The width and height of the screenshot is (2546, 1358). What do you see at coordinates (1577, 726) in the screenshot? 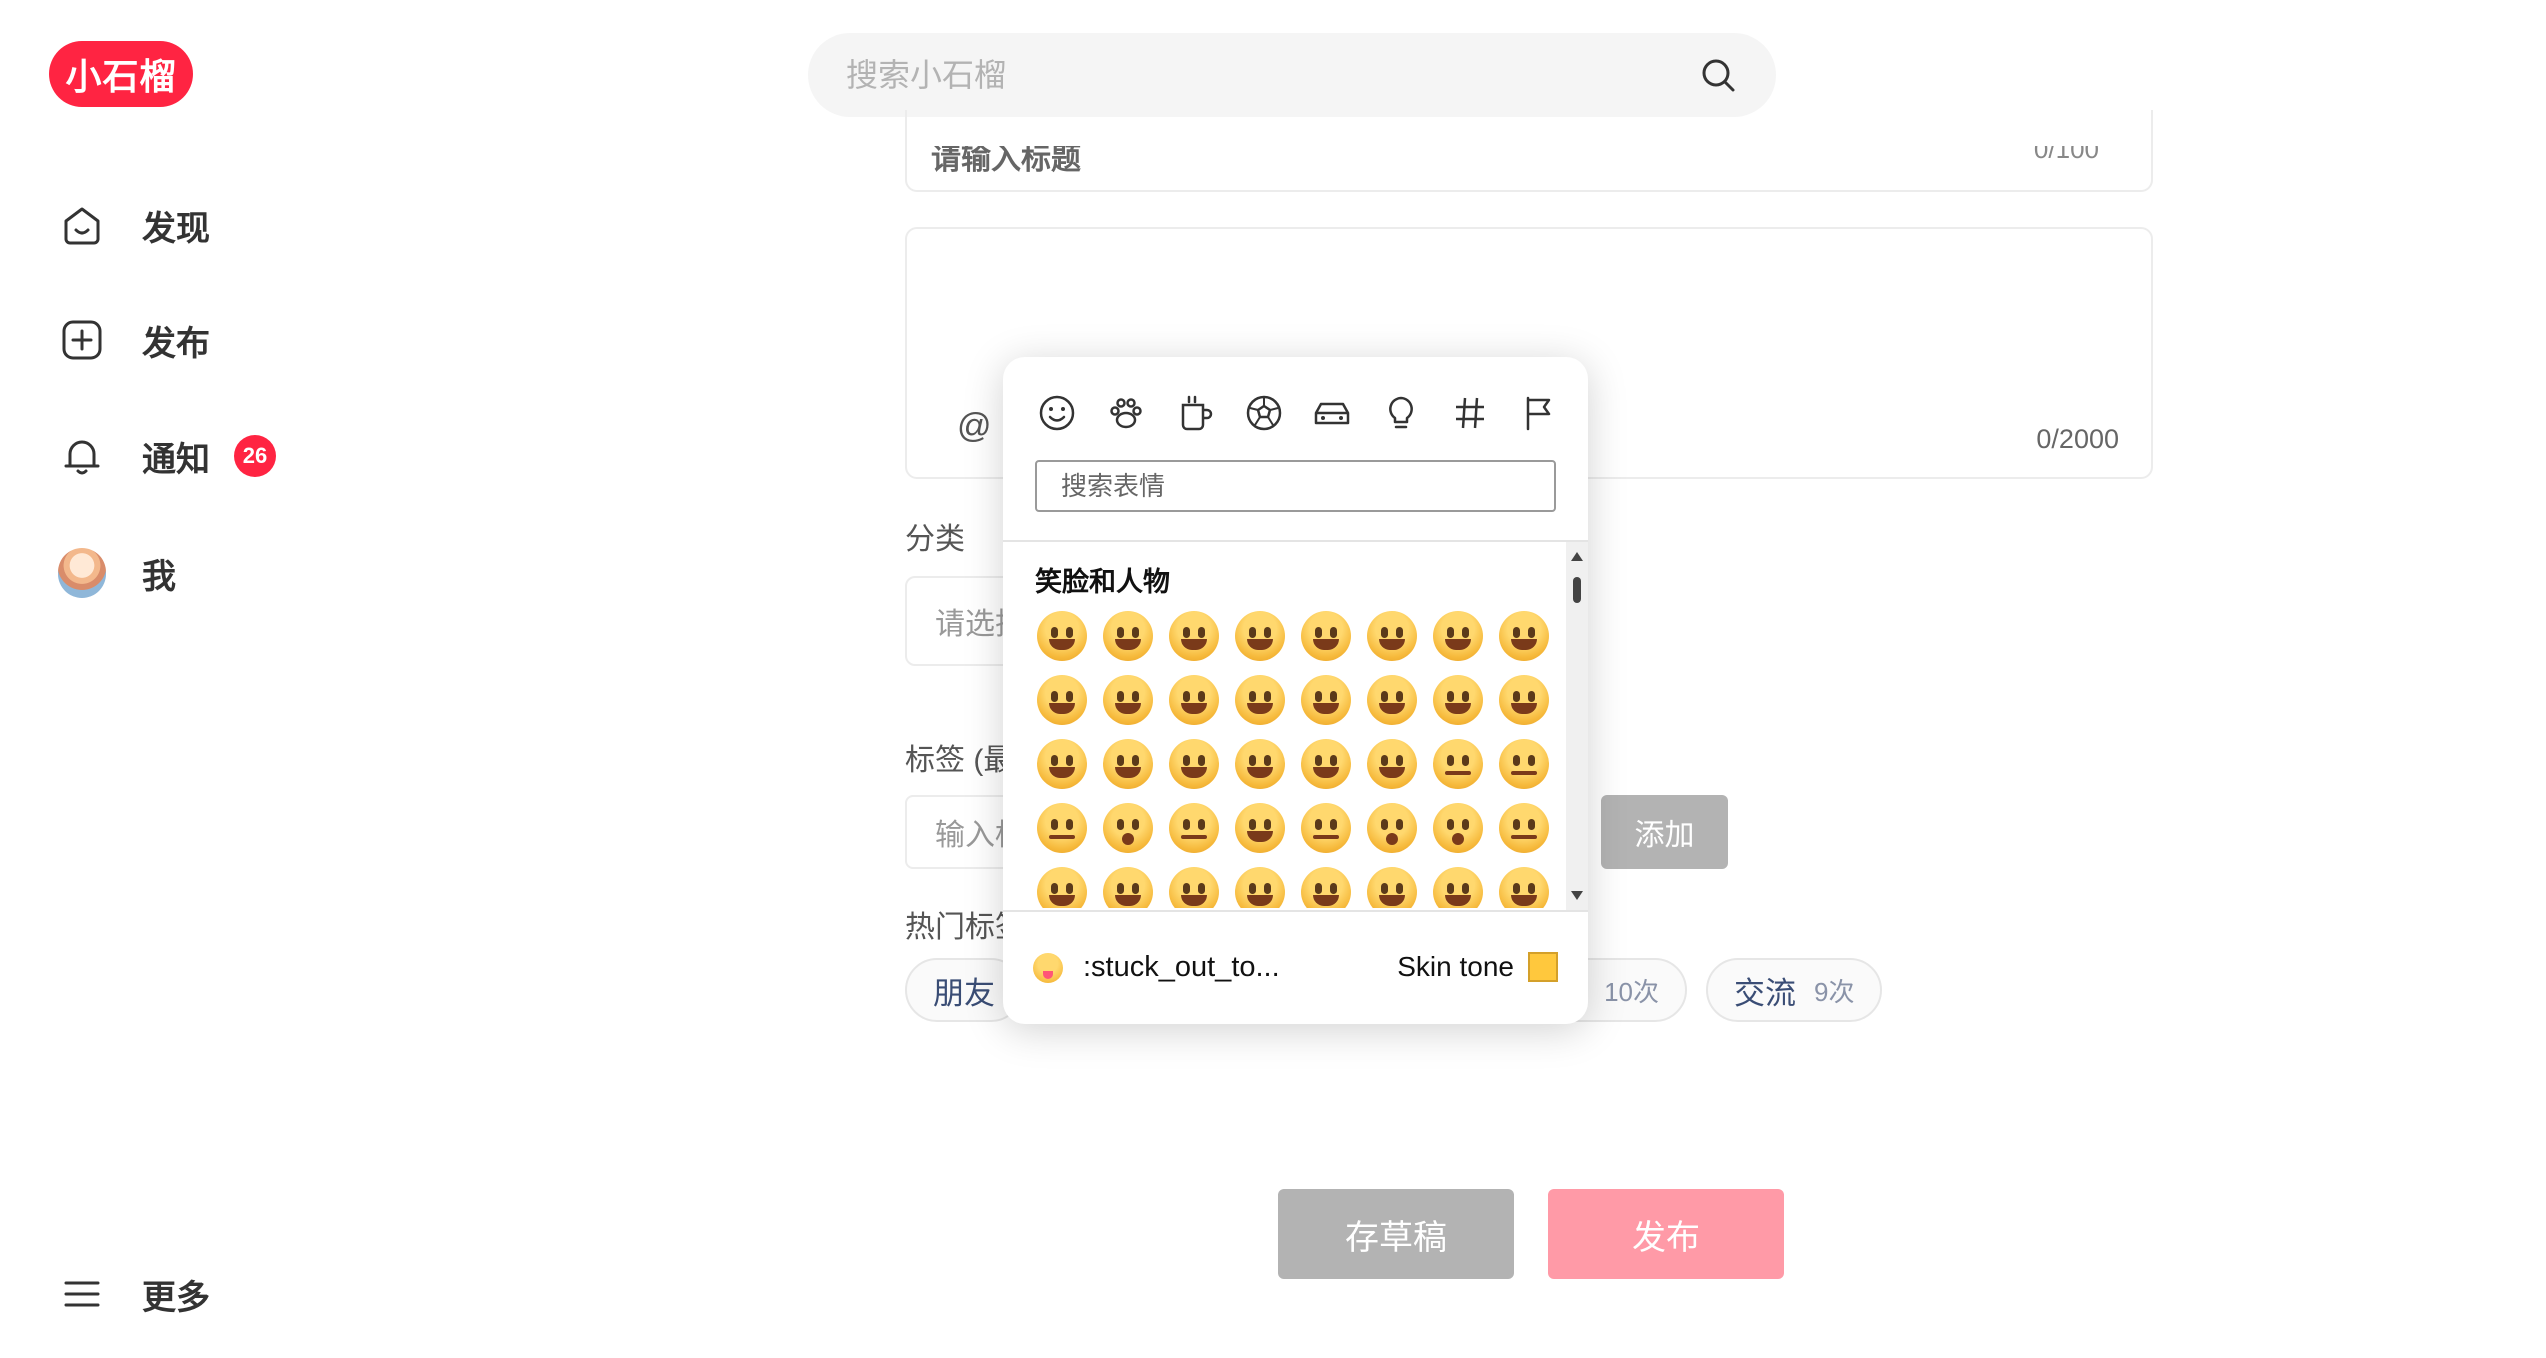
I see `emoji-scrollbar` at bounding box center [1577, 726].